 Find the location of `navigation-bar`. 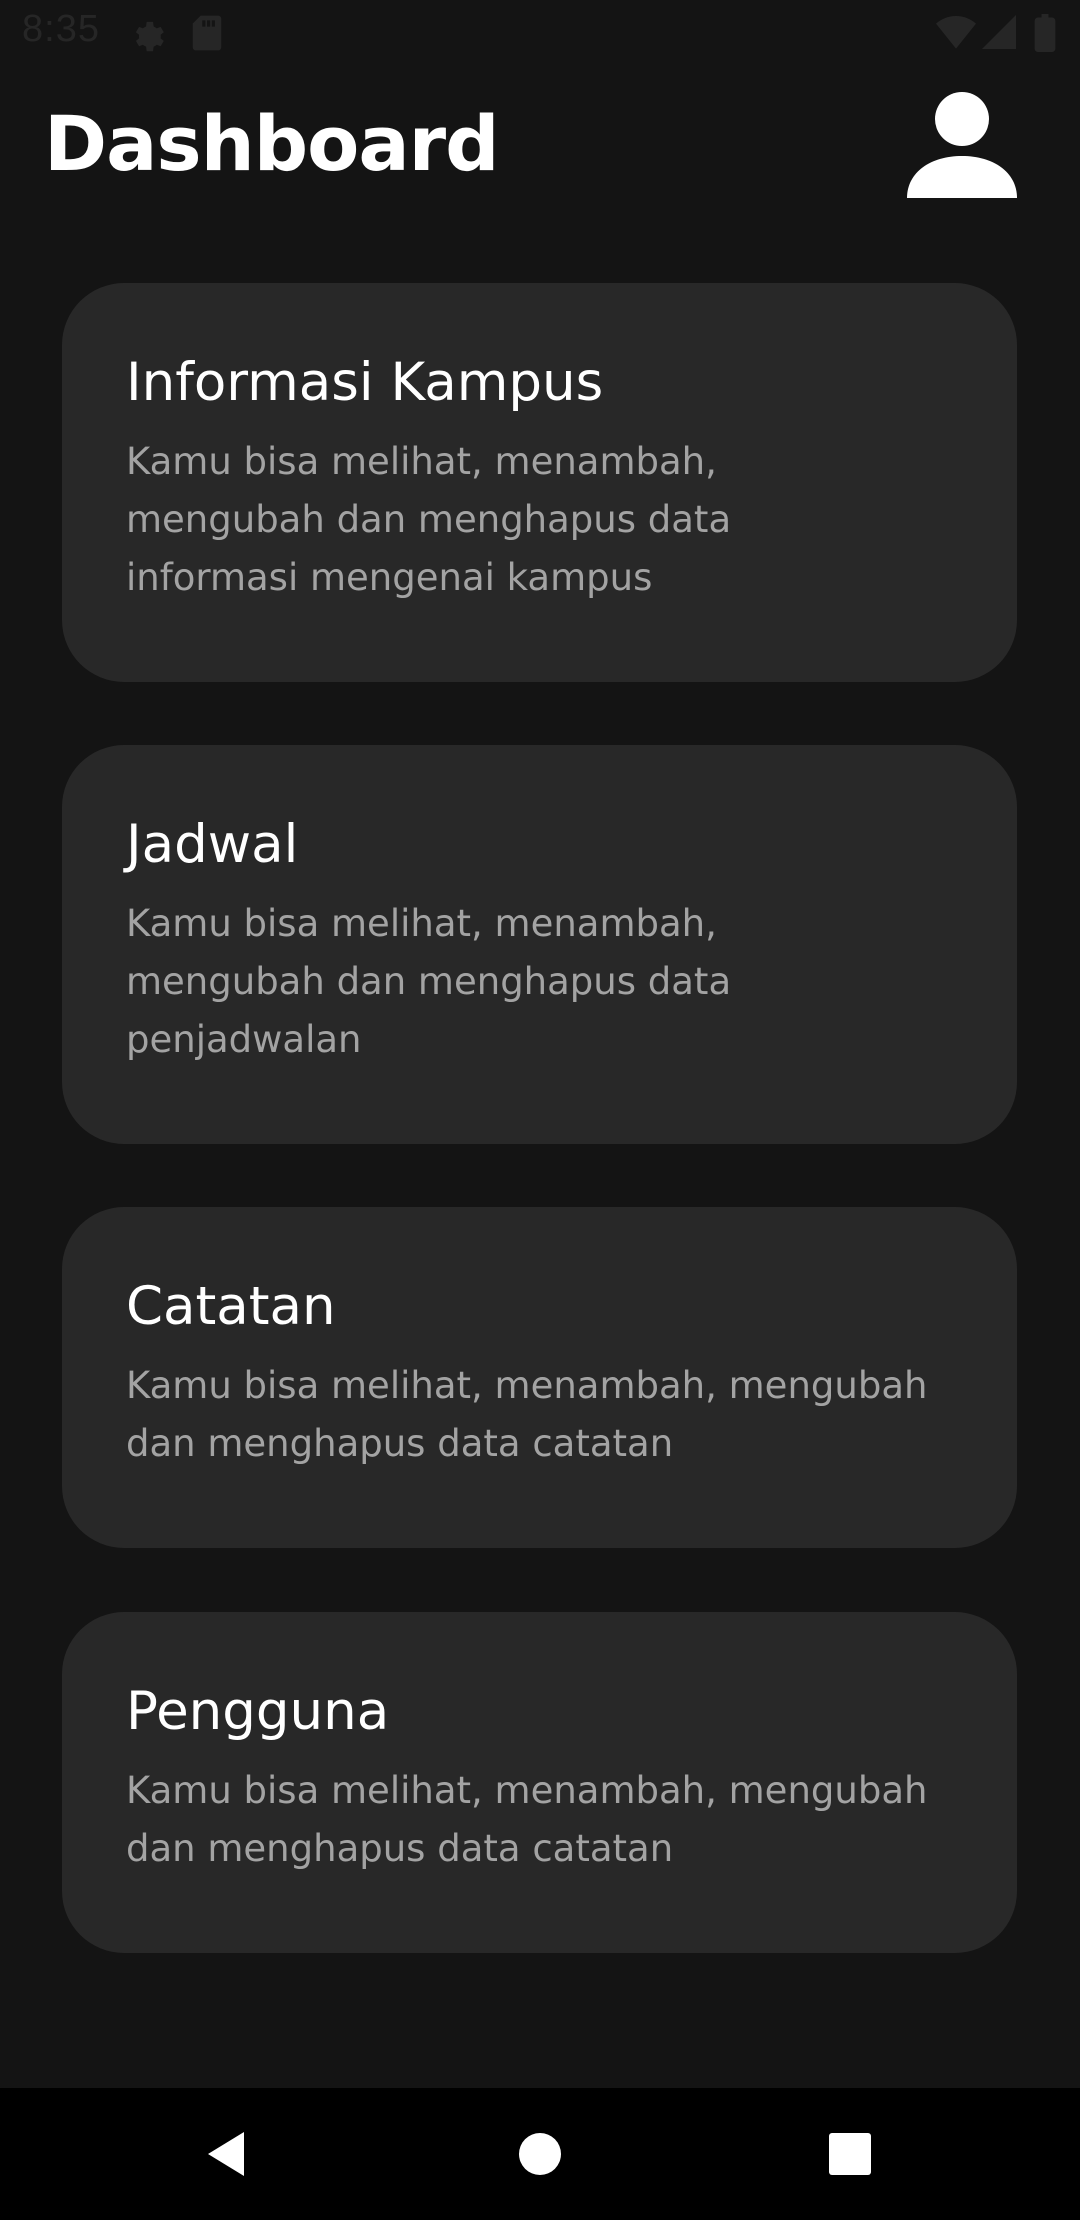

navigation-bar is located at coordinates (540, 2154).